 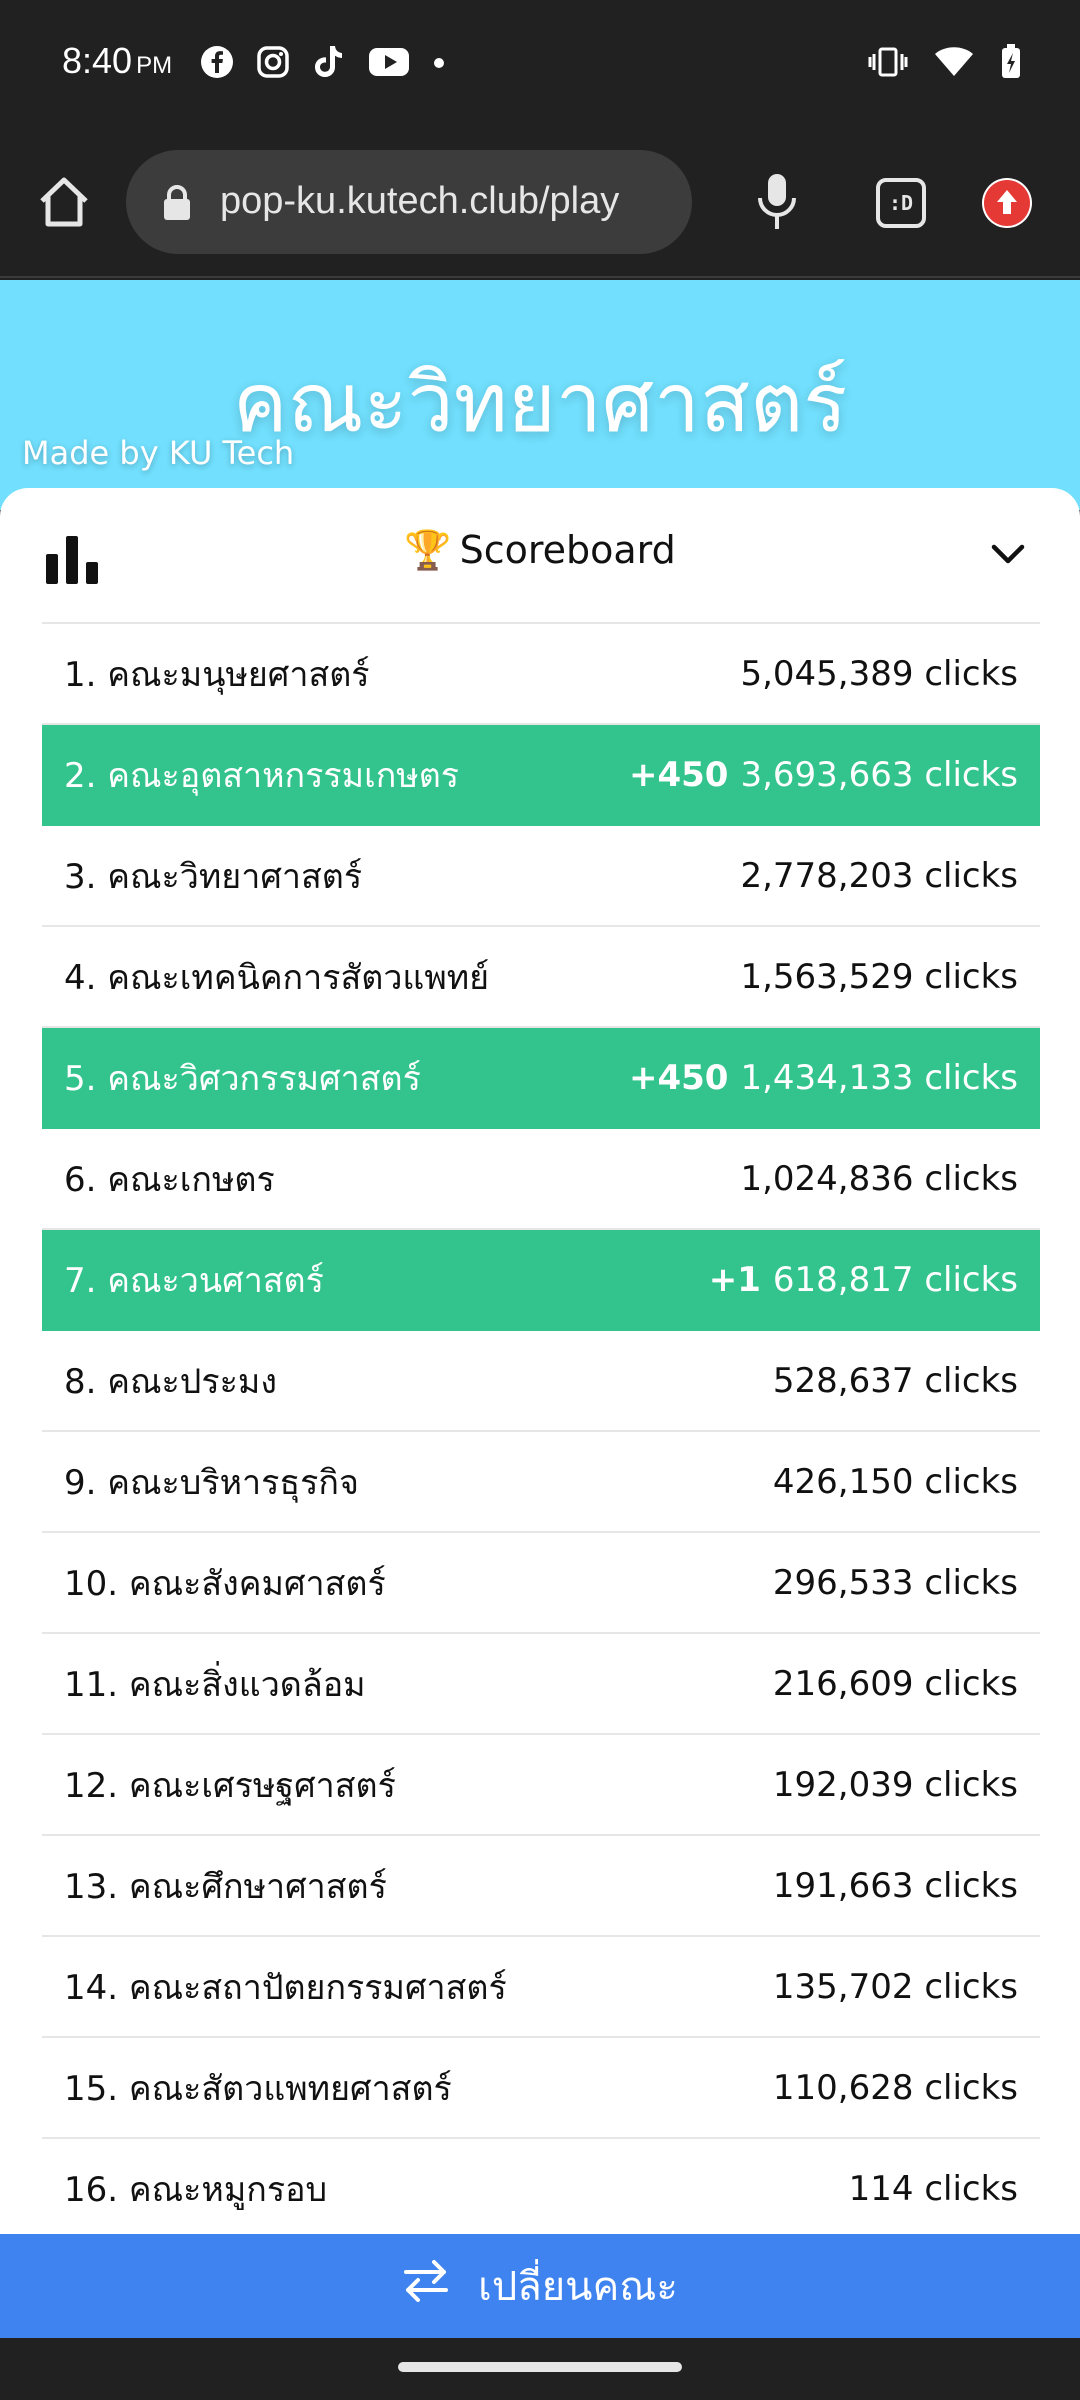 I want to click on scoreboard-row: 12. คณะเศรษฐศาสตร์ 192,039 clicks, so click(x=541, y=1785).